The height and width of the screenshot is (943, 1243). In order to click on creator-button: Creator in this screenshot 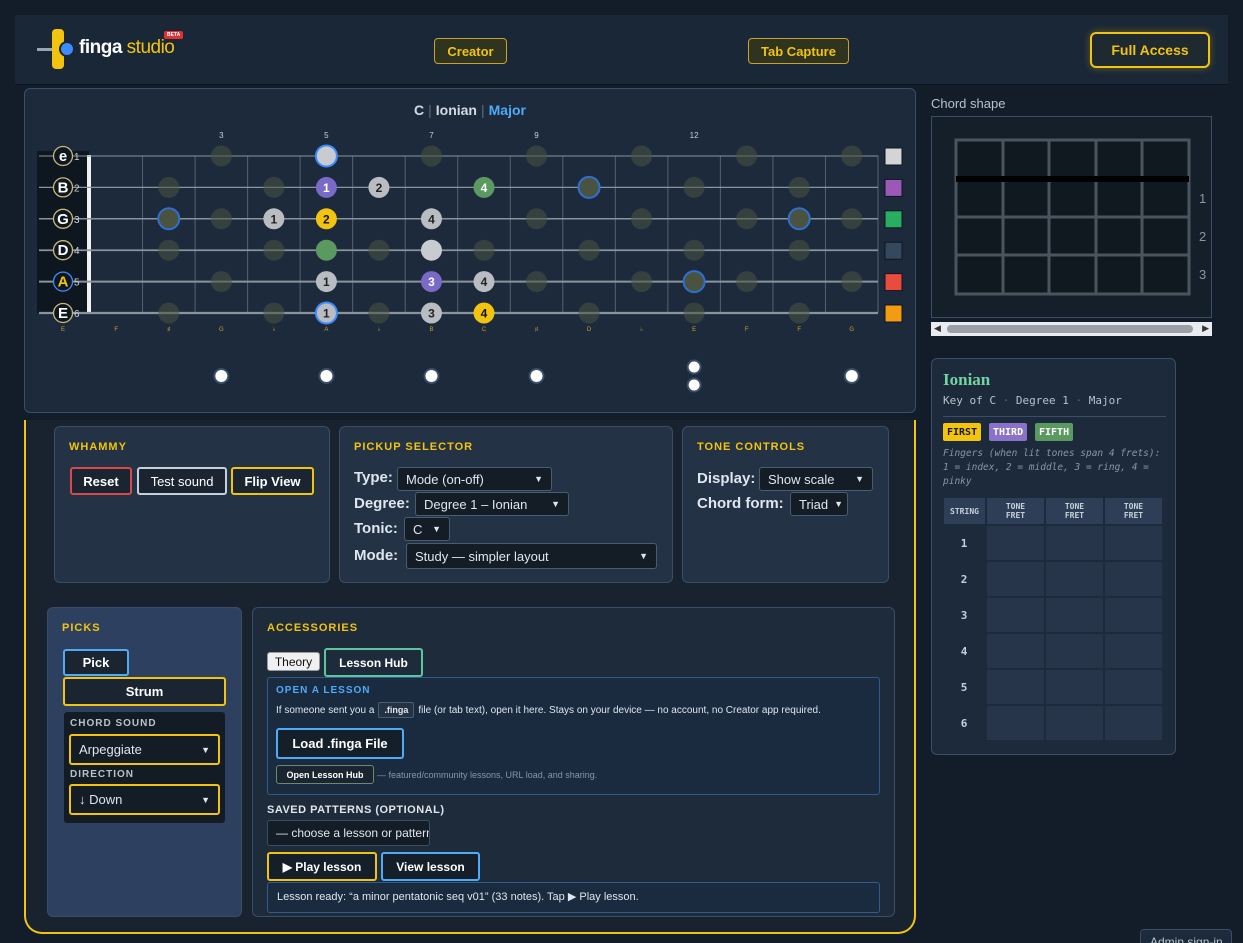, I will do `click(470, 51)`.